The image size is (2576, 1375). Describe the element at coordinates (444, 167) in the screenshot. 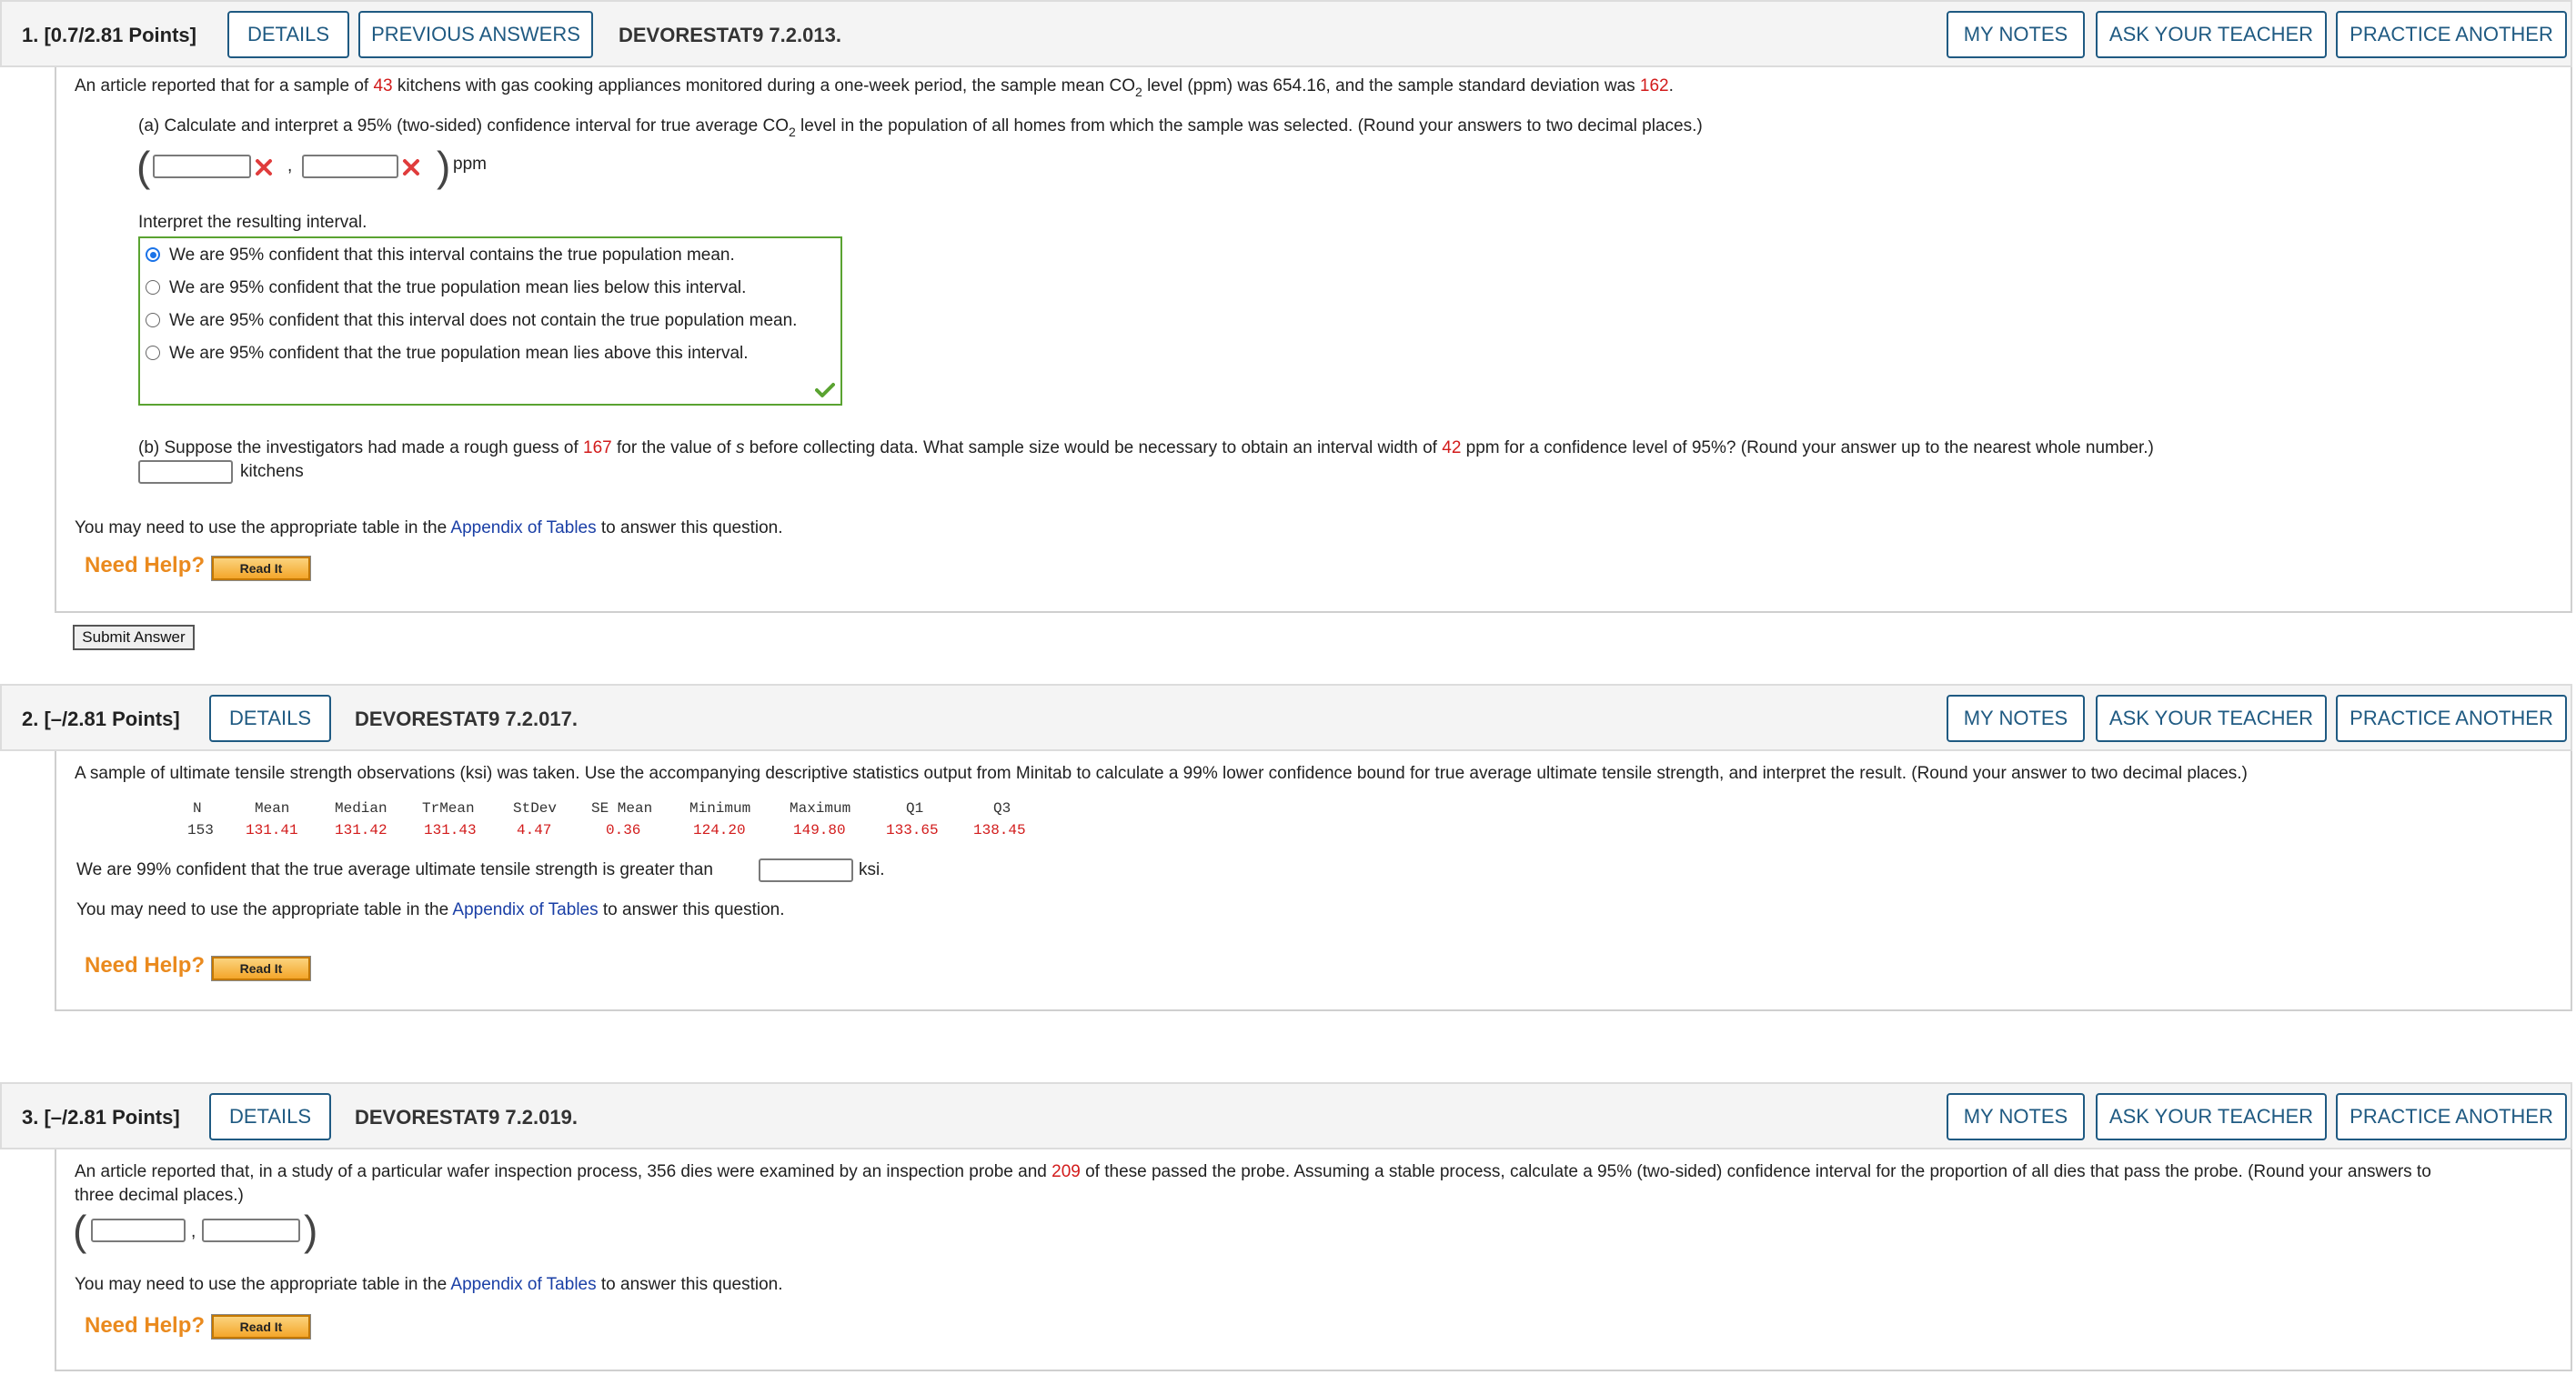

I see `q1-close-paren: )` at that location.